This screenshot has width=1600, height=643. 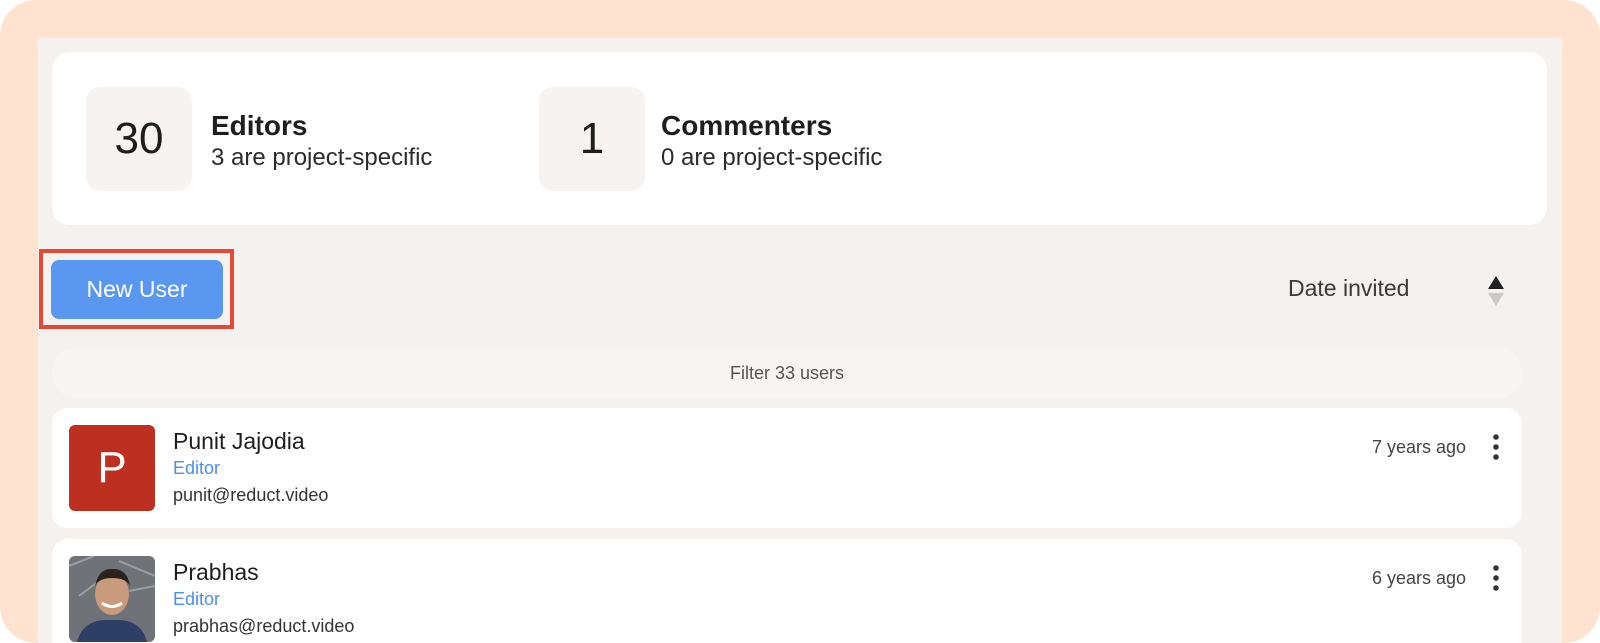 I want to click on user-name: Punit Jajodia, so click(x=239, y=441).